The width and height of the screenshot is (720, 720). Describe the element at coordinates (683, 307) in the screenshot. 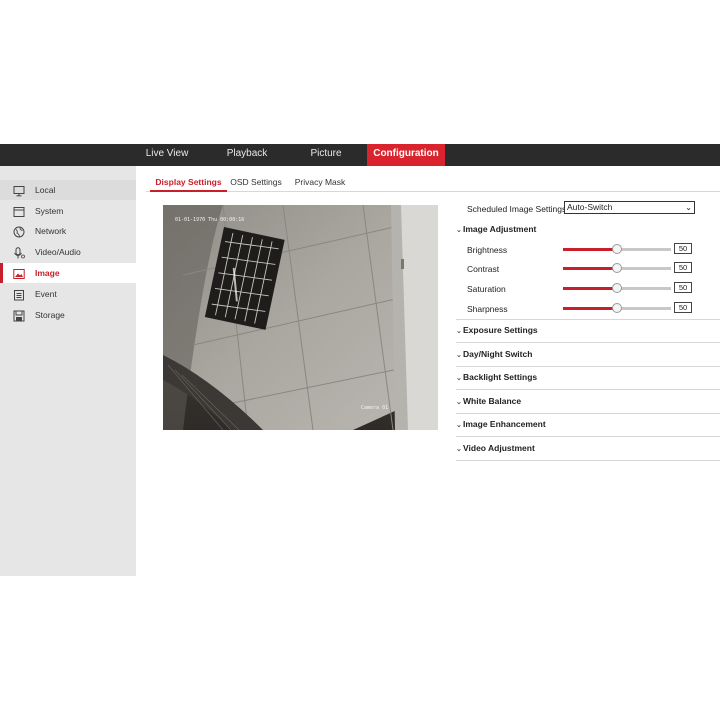

I see `sharpness-value: 50` at that location.